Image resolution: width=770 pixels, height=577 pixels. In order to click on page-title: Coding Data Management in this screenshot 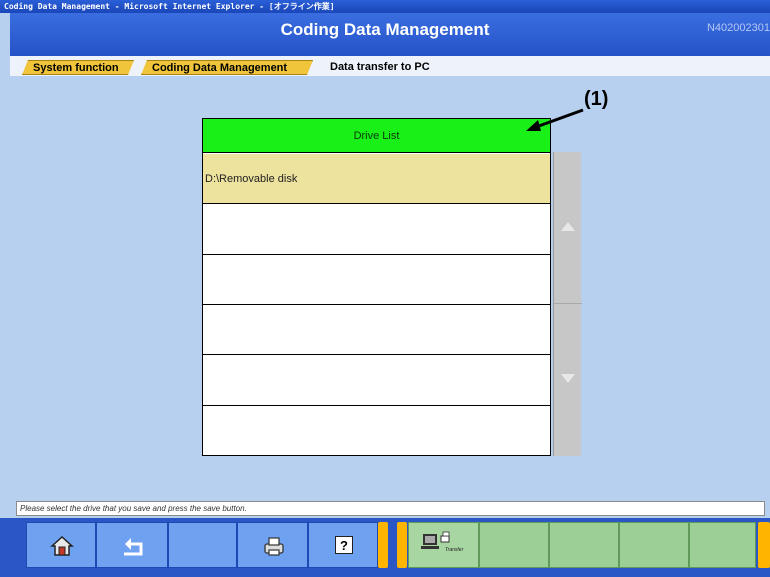, I will do `click(385, 29)`.